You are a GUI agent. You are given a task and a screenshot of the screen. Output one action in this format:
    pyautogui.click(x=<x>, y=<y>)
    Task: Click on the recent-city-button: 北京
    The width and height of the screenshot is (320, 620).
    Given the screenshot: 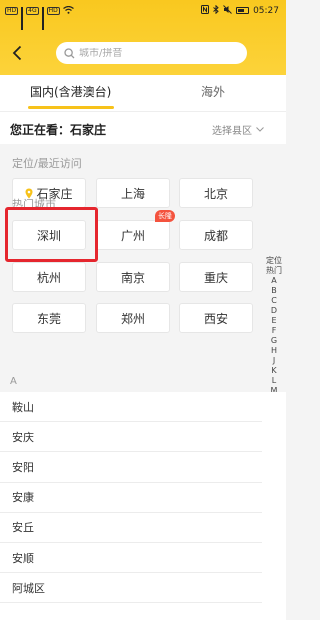 What is the action you would take?
    pyautogui.click(x=216, y=193)
    